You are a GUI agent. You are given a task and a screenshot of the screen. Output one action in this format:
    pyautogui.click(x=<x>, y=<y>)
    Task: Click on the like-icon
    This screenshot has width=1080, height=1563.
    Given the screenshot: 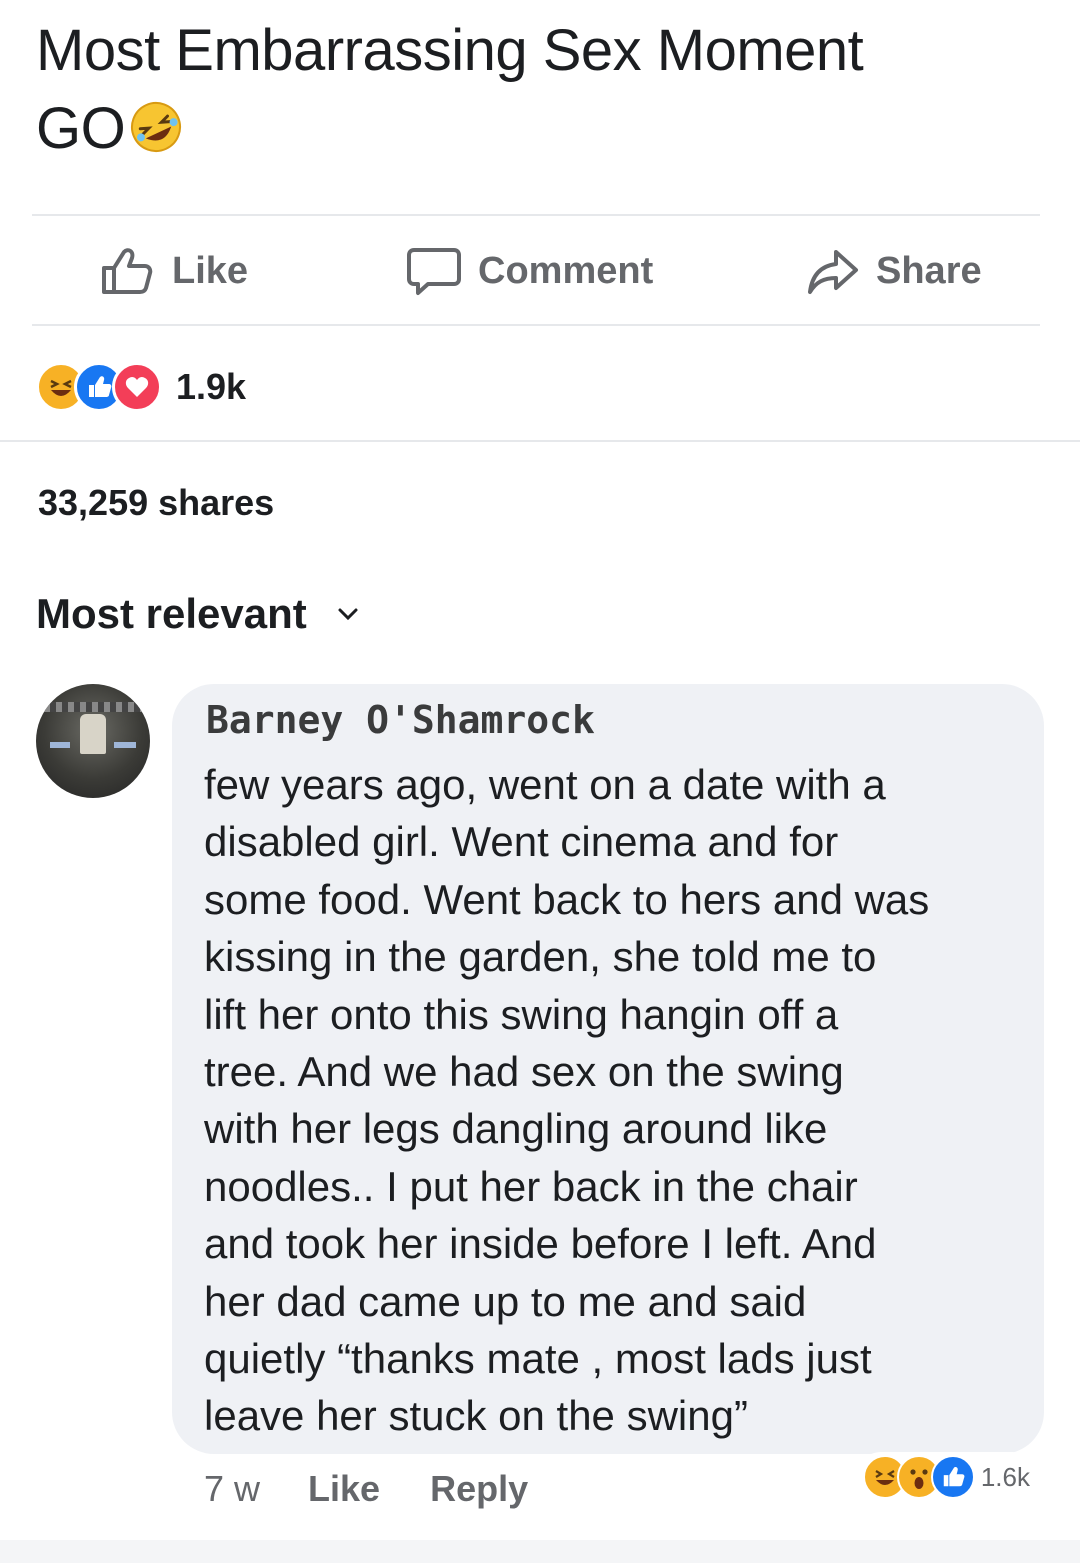 What is the action you would take?
    pyautogui.click(x=952, y=1477)
    